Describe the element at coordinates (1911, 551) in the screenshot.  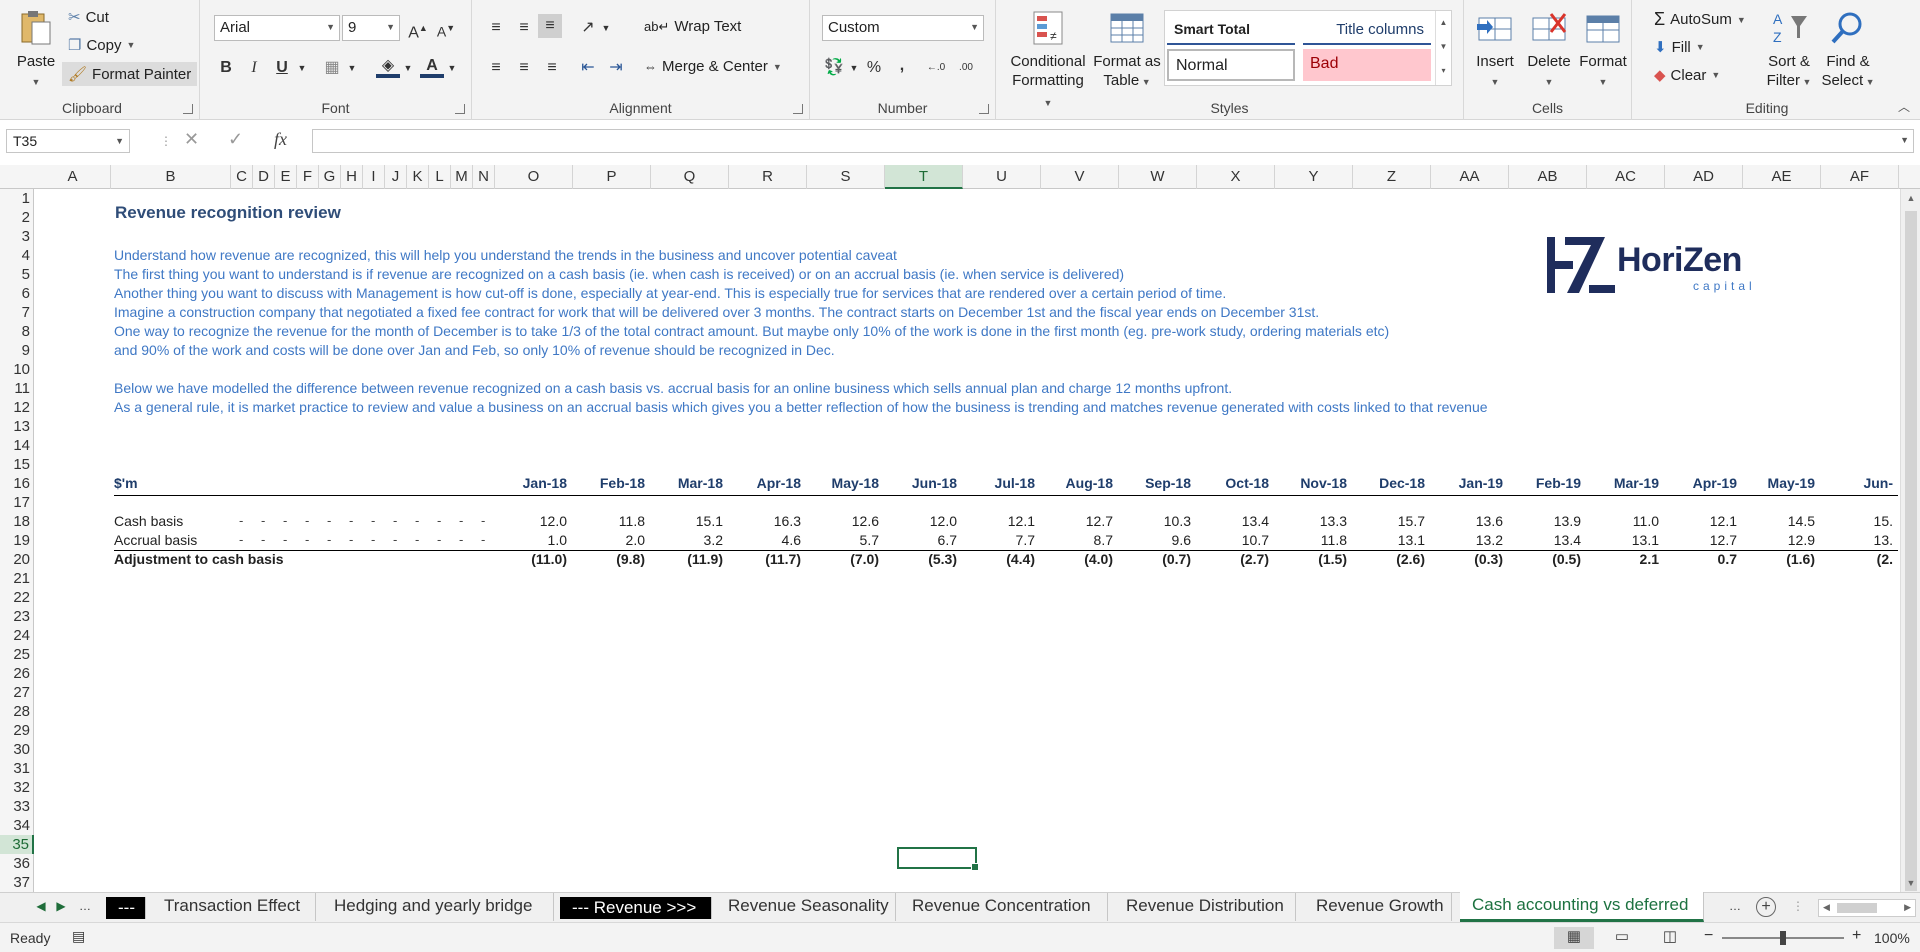
I see `scrollbar-thumb` at that location.